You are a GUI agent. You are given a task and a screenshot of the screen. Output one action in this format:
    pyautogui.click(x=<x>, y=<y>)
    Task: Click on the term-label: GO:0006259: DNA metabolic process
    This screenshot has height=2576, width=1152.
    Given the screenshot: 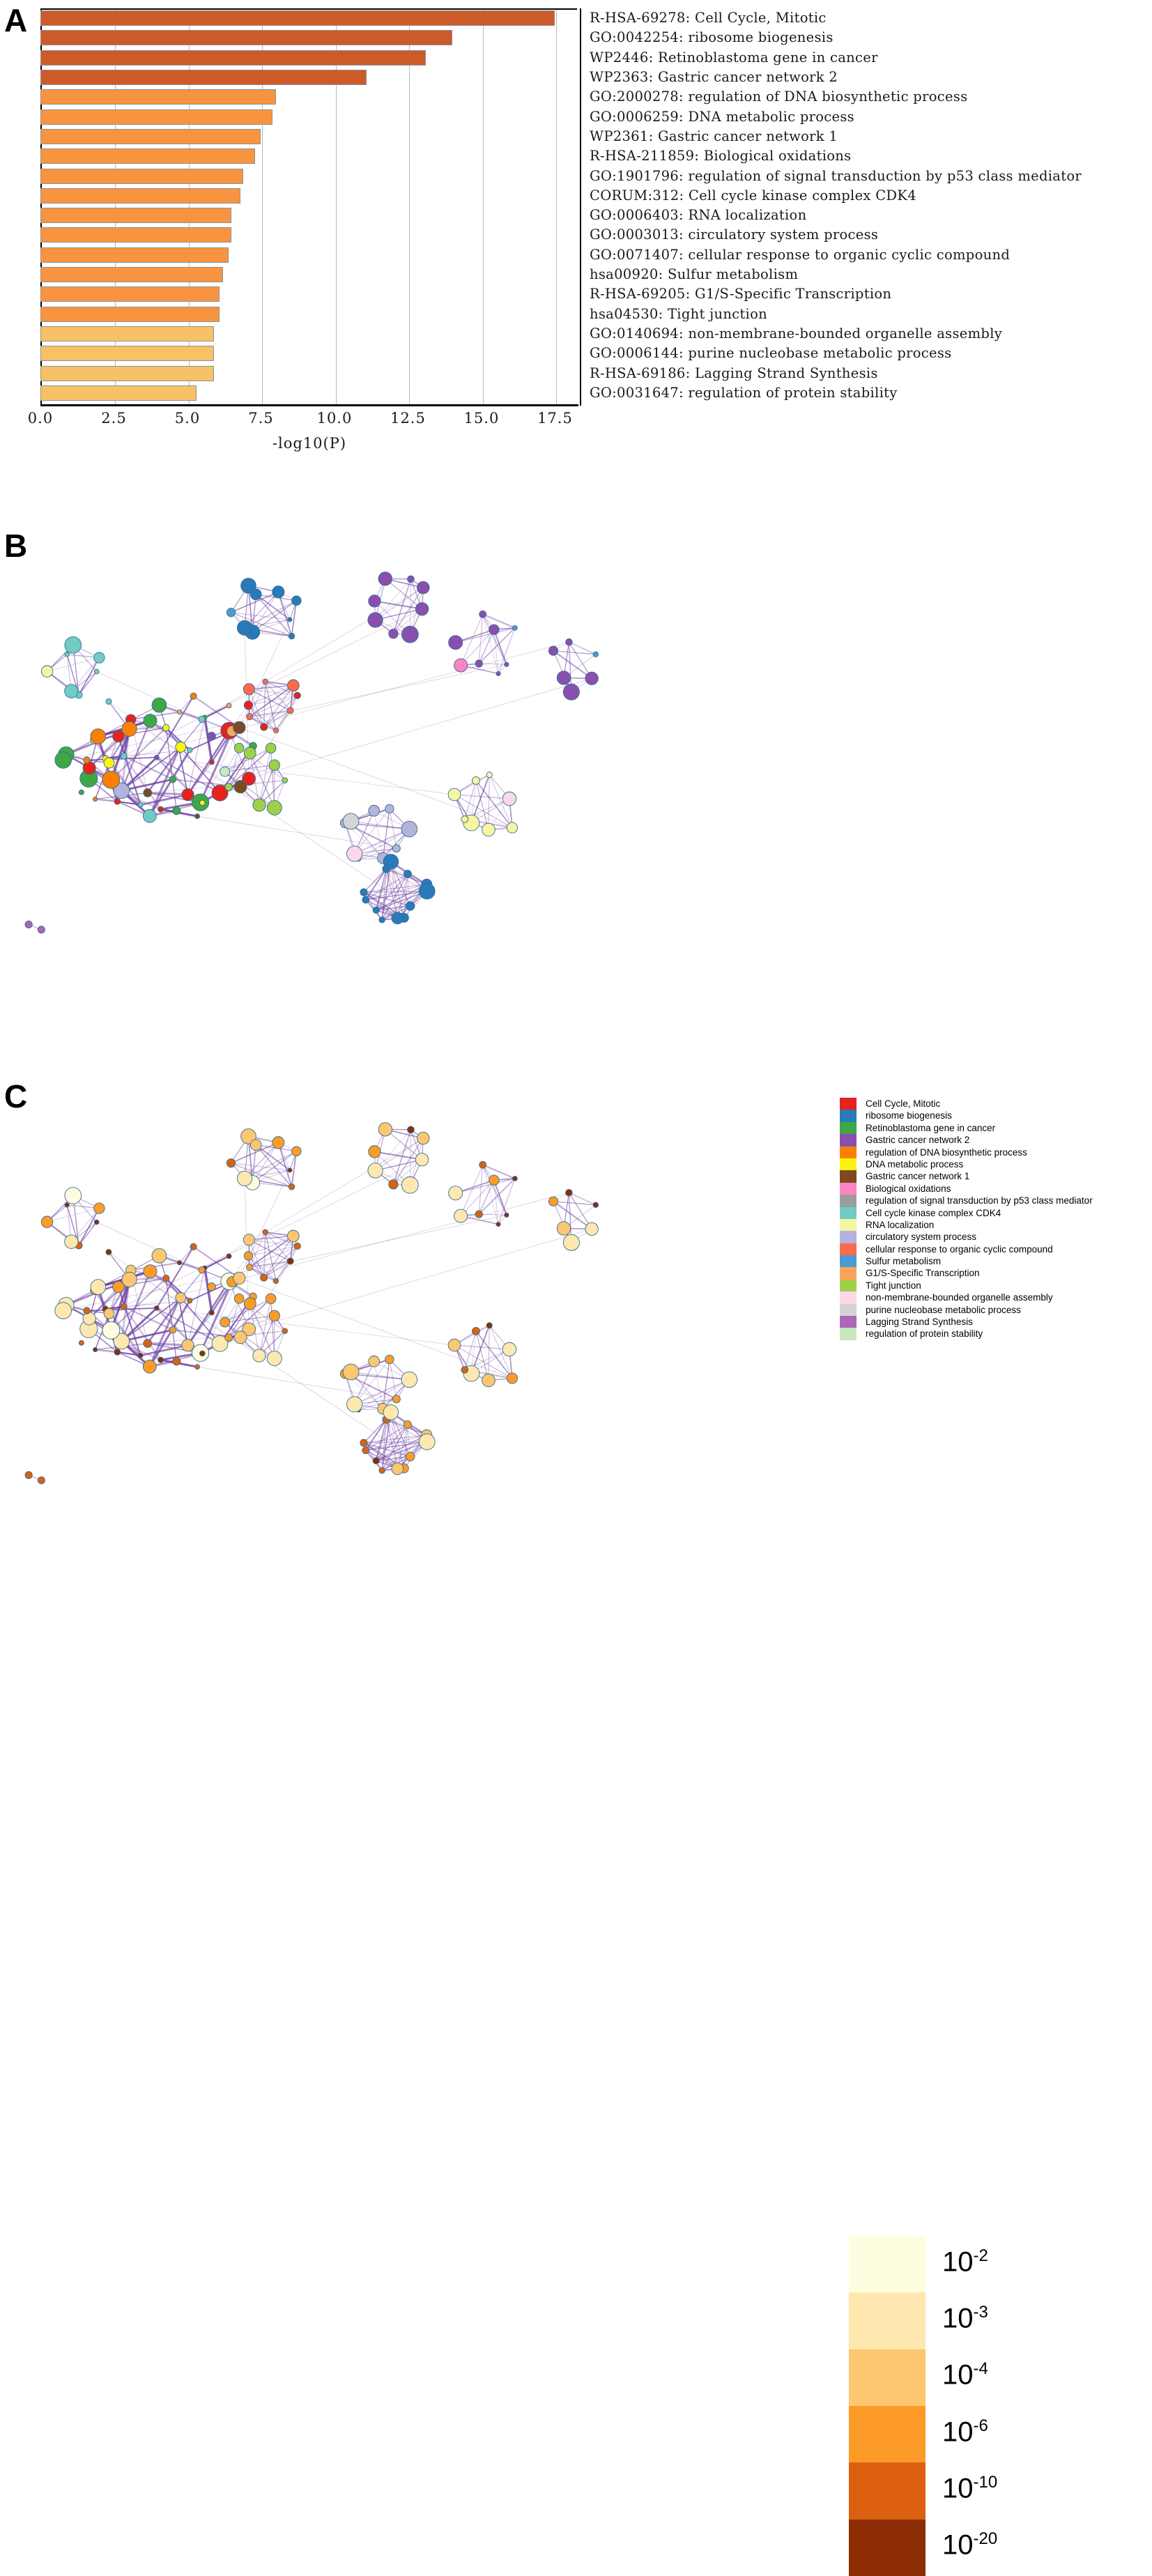 What is the action you would take?
    pyautogui.click(x=722, y=117)
    